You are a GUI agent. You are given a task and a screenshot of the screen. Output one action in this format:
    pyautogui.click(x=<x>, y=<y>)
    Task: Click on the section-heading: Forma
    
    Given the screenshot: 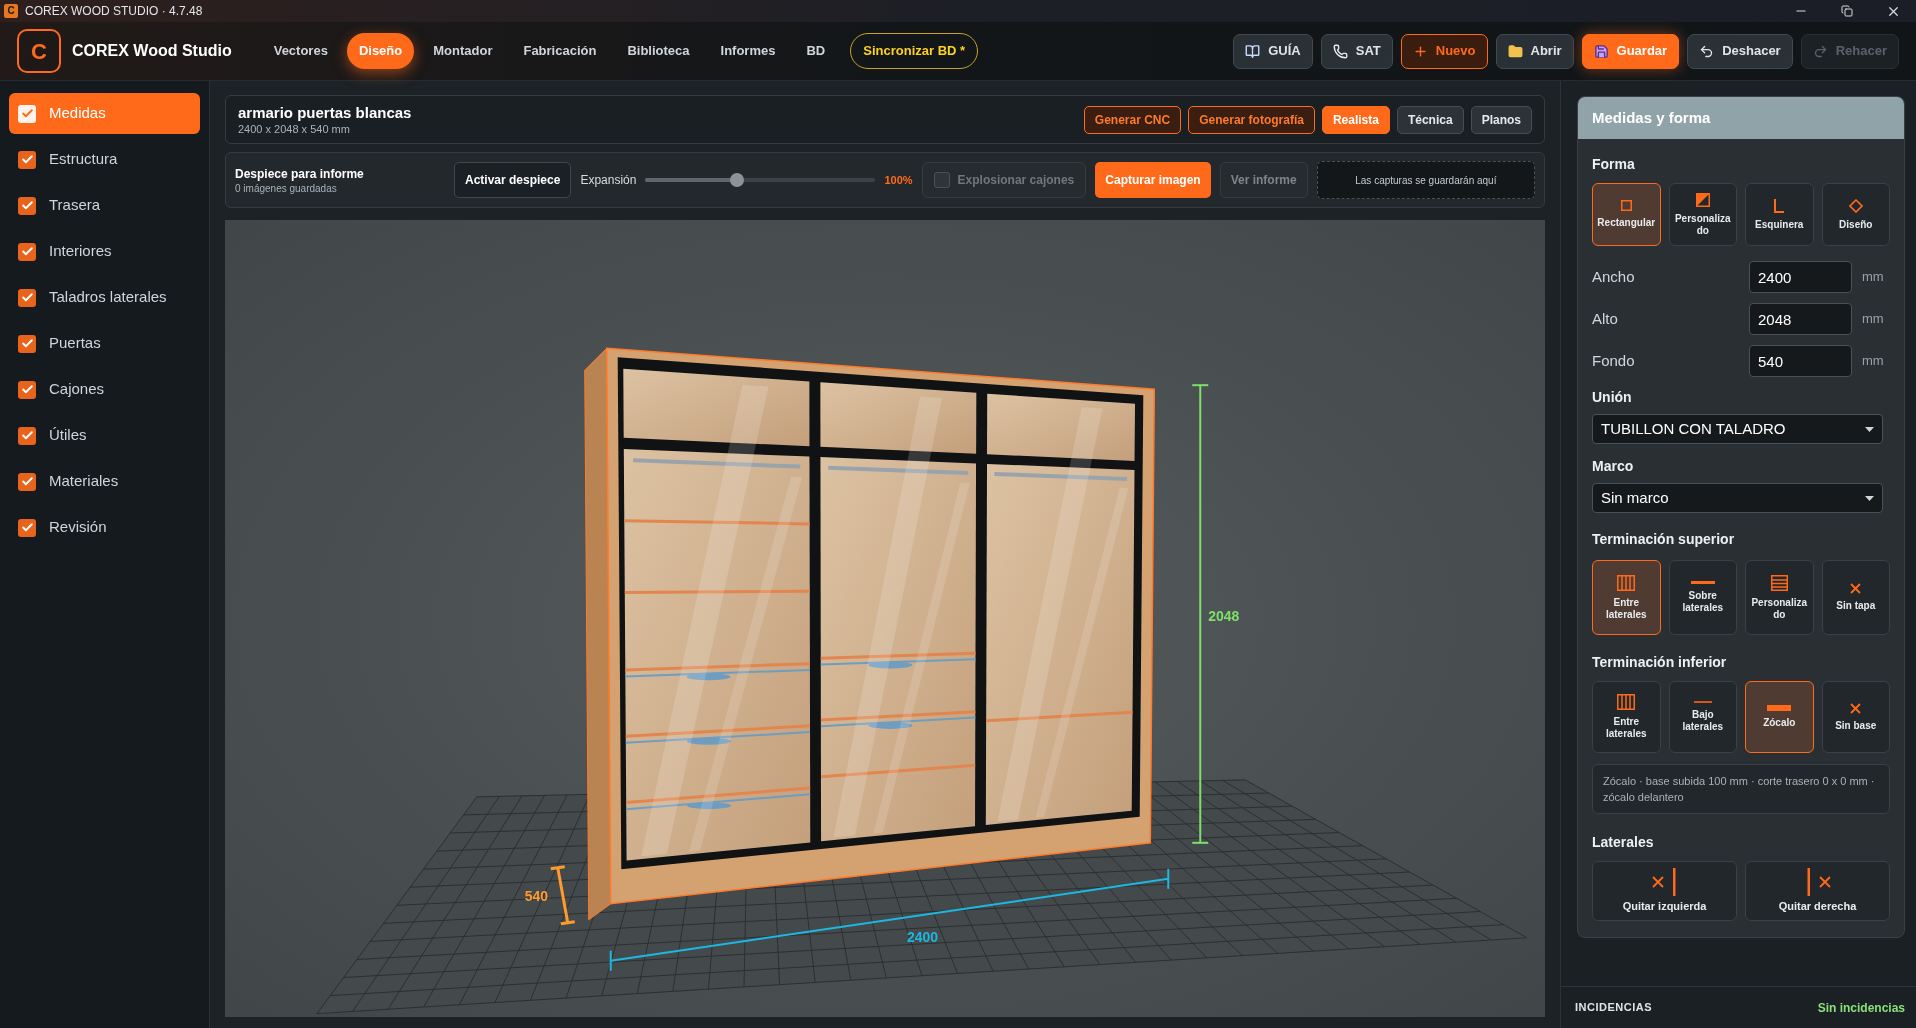 What is the action you would take?
    pyautogui.click(x=1614, y=164)
    